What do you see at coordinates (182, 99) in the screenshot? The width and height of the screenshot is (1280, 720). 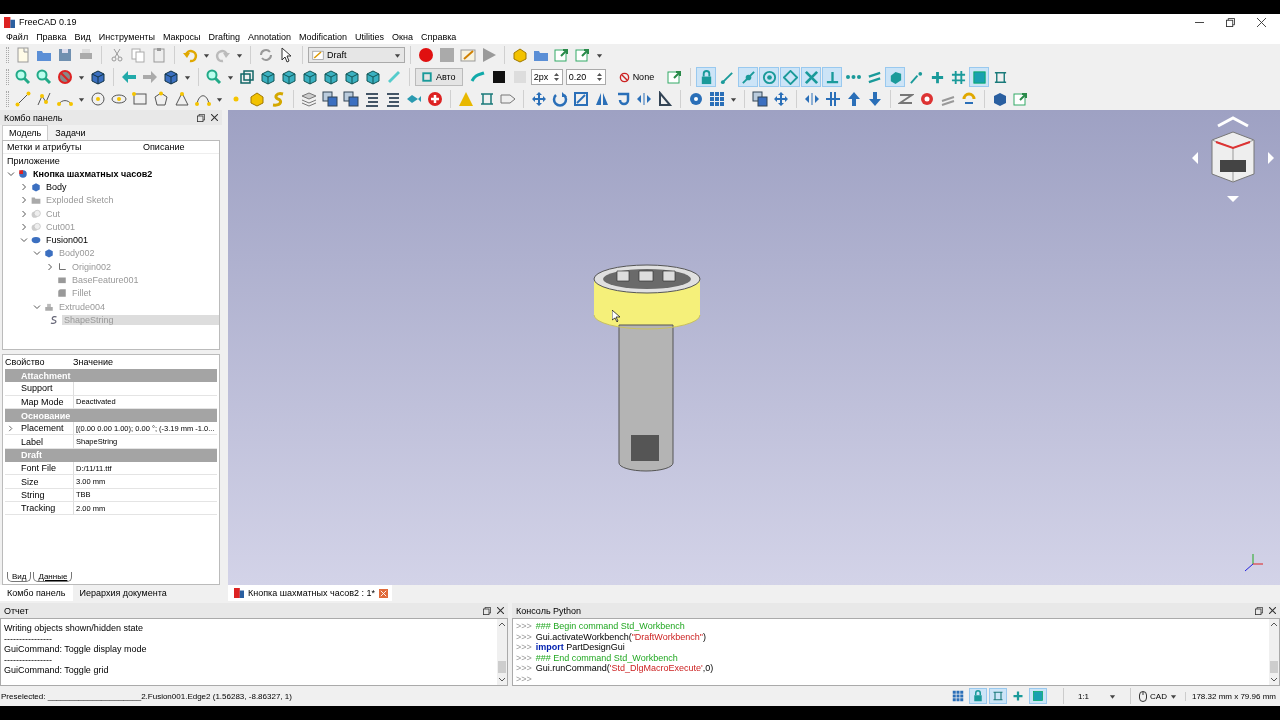 I see `triangle-icon` at bounding box center [182, 99].